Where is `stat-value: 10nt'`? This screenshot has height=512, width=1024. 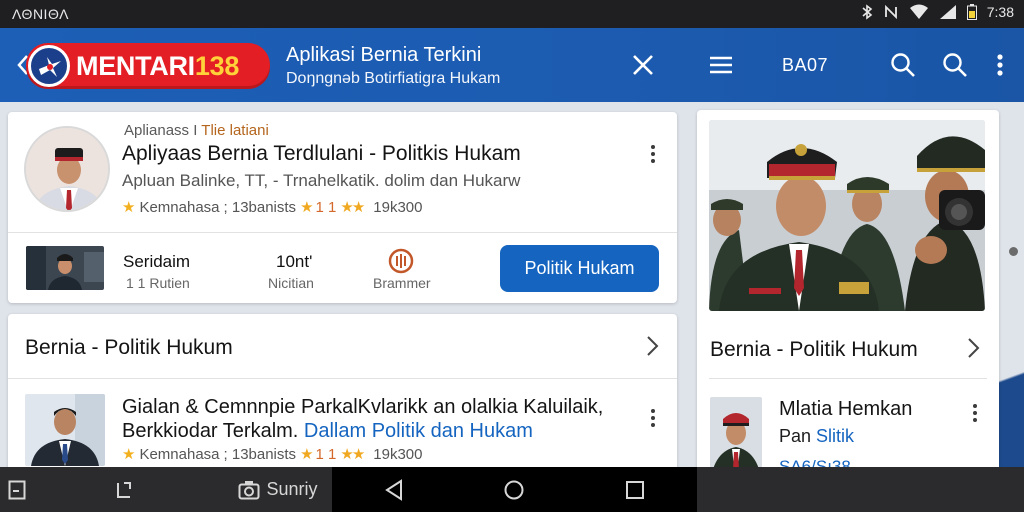
stat-value: 10nt' is located at coordinates (294, 261).